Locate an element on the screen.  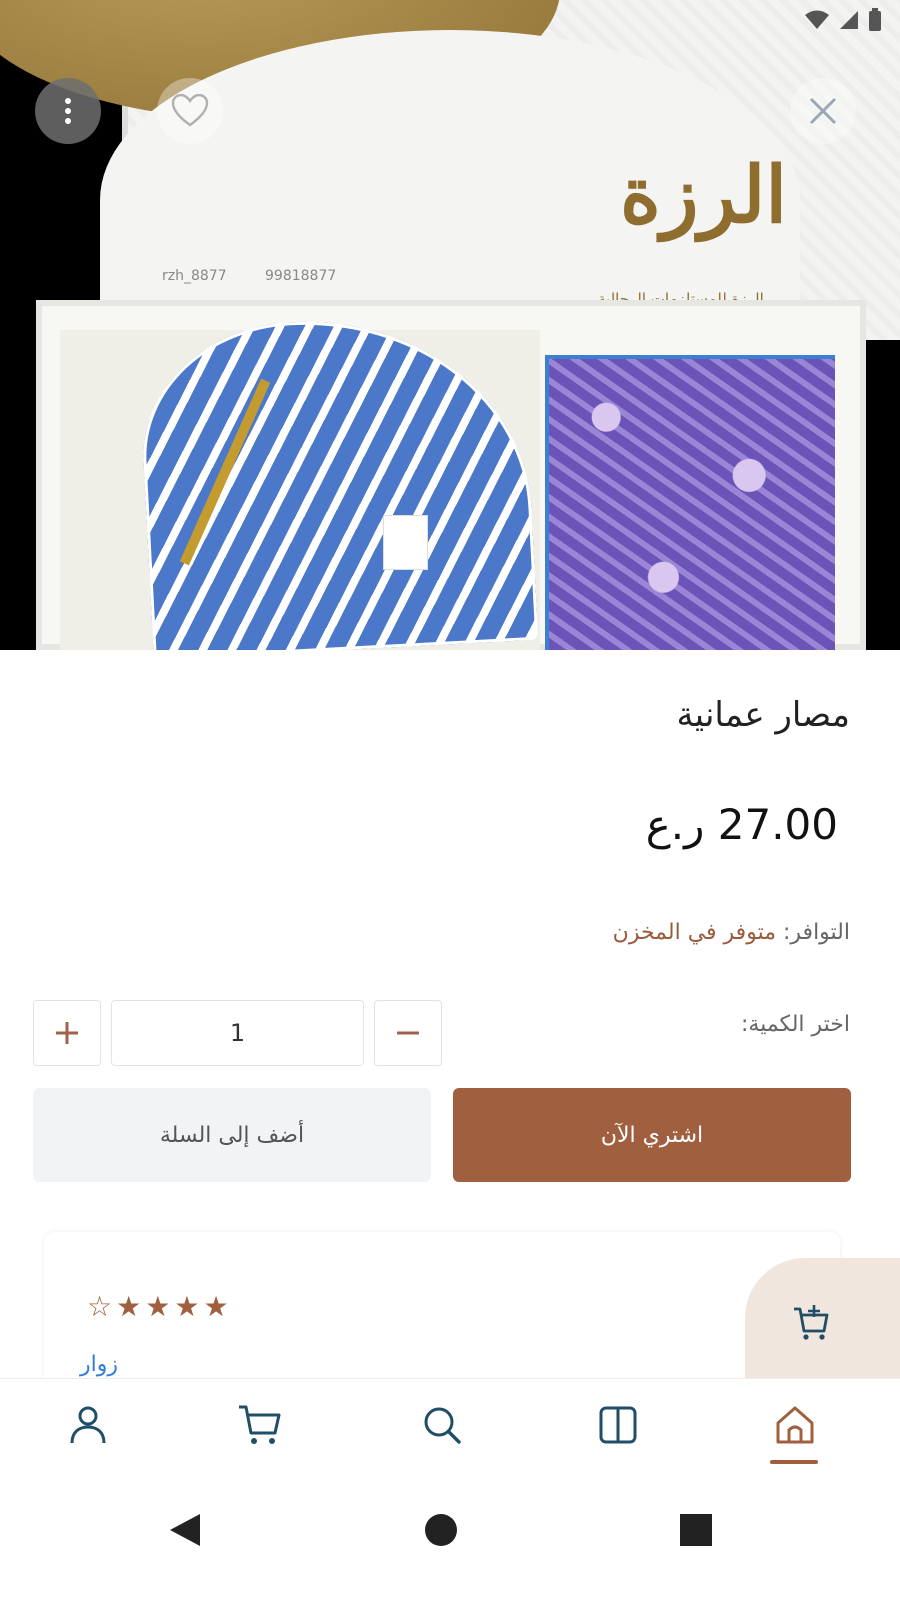
more-options-button is located at coordinates (68, 111).